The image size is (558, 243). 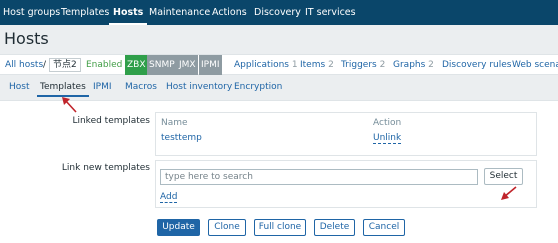 I want to click on tab-encryption: Encryption, so click(x=258, y=87).